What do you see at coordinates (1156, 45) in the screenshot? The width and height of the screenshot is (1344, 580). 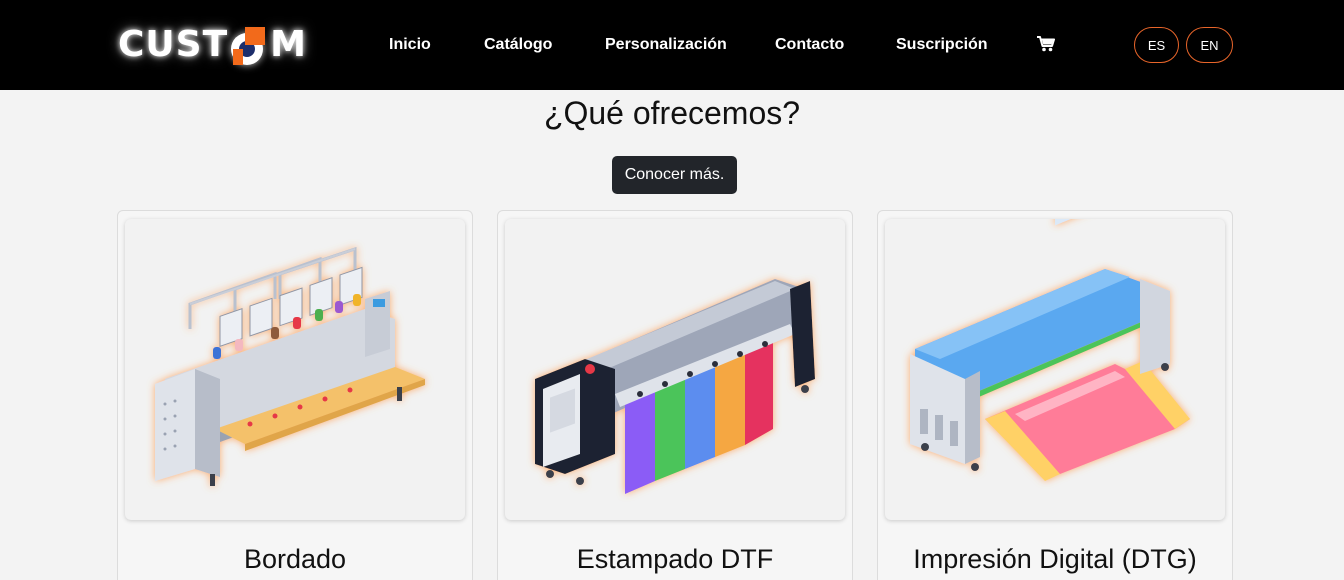 I see `language-button-es: ES` at bounding box center [1156, 45].